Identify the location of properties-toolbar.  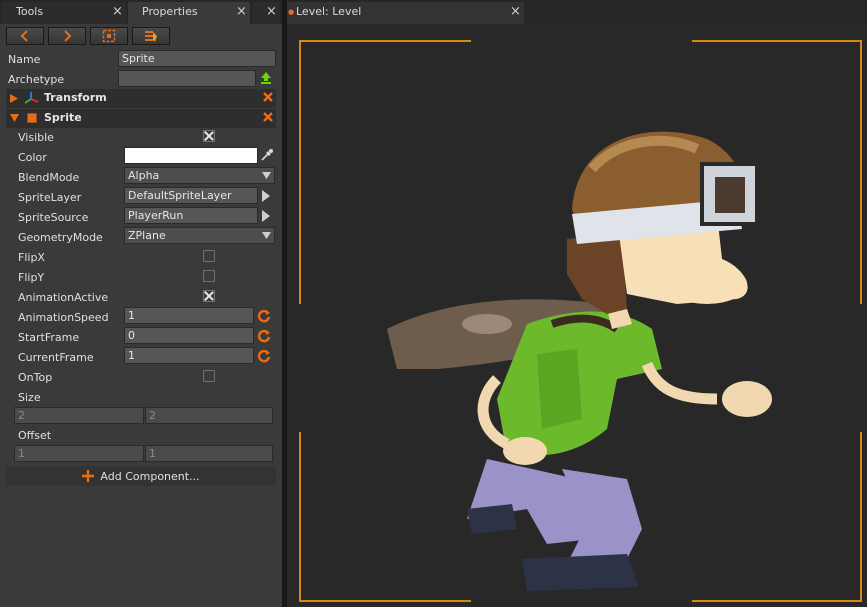
(141, 36).